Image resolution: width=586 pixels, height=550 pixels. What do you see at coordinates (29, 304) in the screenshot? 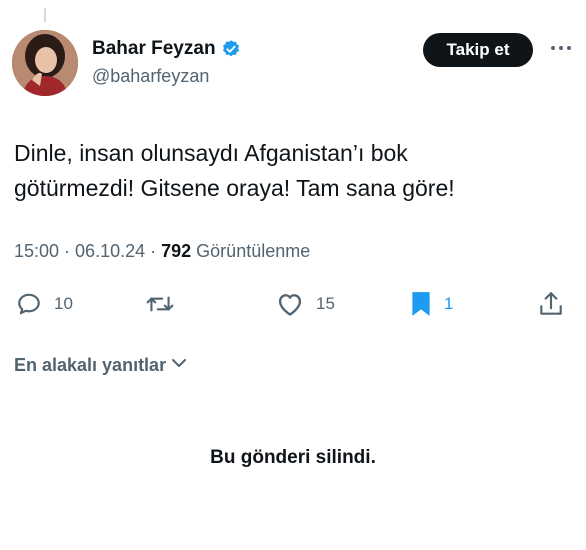
I see `reply-icon` at bounding box center [29, 304].